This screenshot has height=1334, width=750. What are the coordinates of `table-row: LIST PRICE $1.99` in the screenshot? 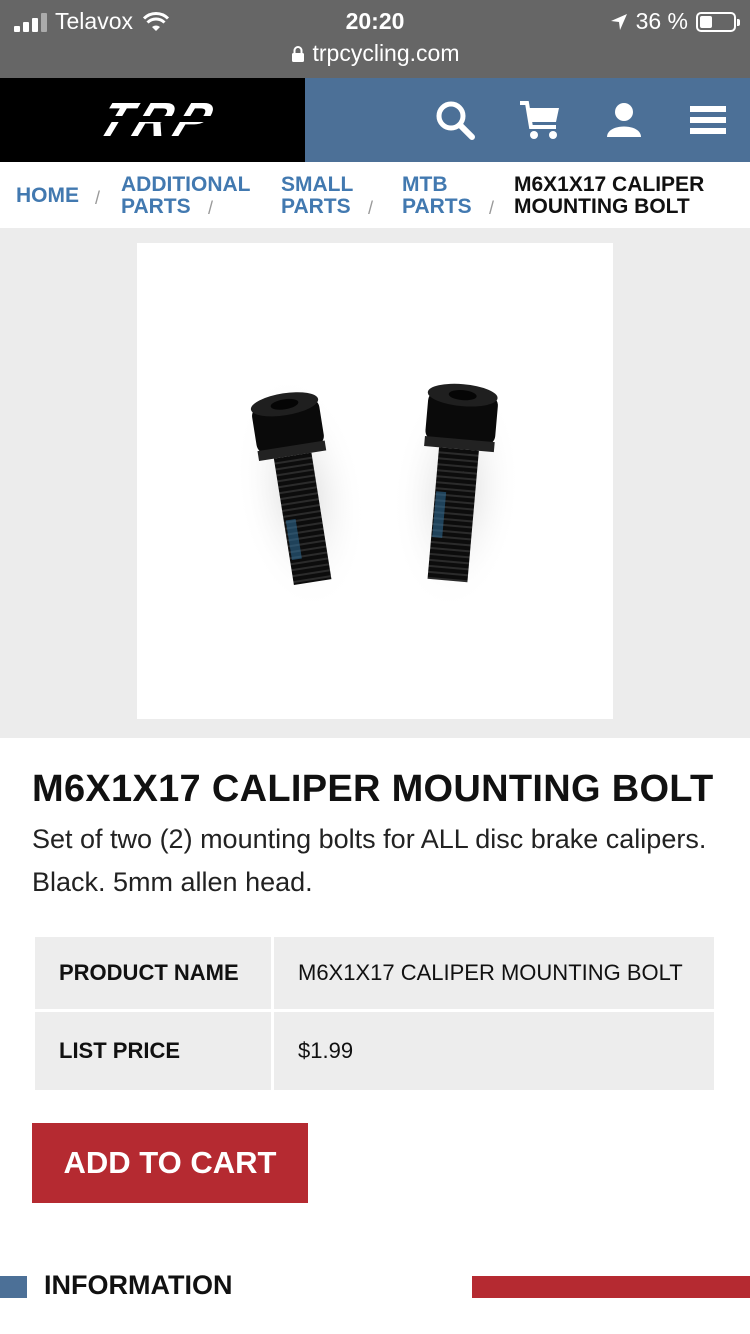 It's located at (374, 1051).